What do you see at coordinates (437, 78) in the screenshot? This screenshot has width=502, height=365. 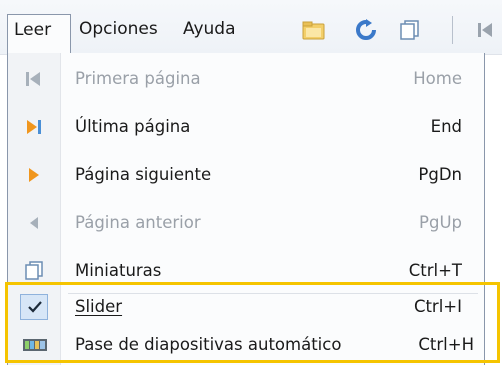 I see `menu-item-shortcut: Home` at bounding box center [437, 78].